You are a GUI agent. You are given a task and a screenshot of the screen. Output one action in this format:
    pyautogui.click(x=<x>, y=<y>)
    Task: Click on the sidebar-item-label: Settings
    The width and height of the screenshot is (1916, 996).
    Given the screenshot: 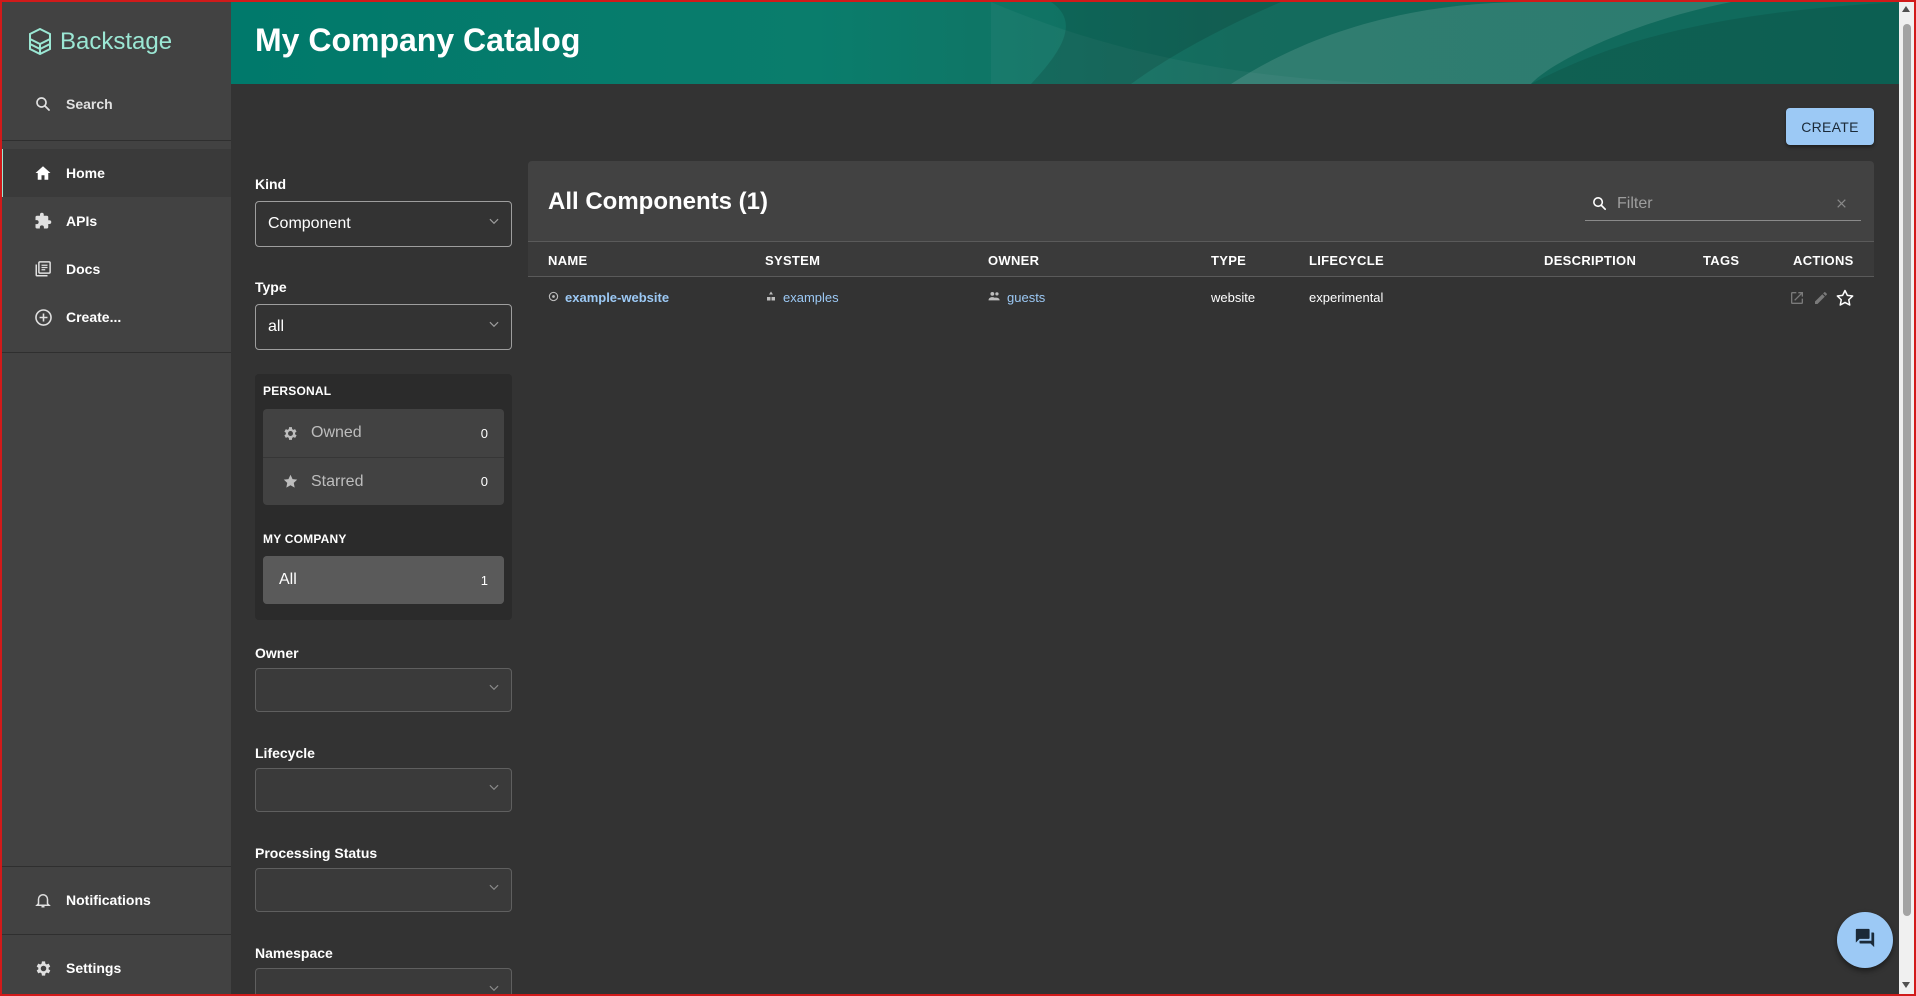 What is the action you would take?
    pyautogui.click(x=94, y=968)
    